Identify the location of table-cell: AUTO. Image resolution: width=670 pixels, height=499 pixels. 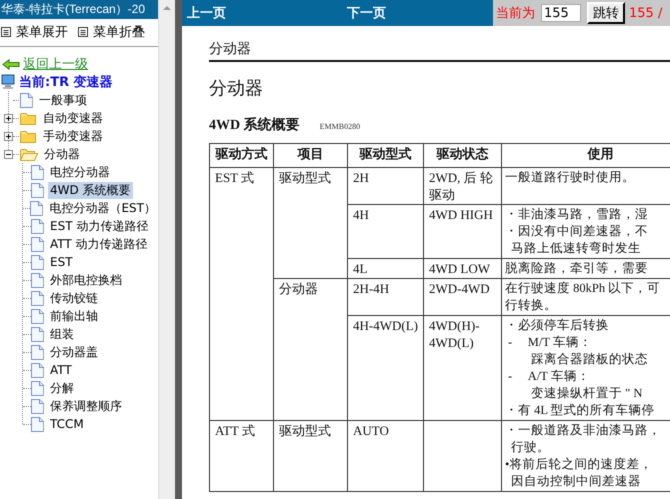
(386, 456).